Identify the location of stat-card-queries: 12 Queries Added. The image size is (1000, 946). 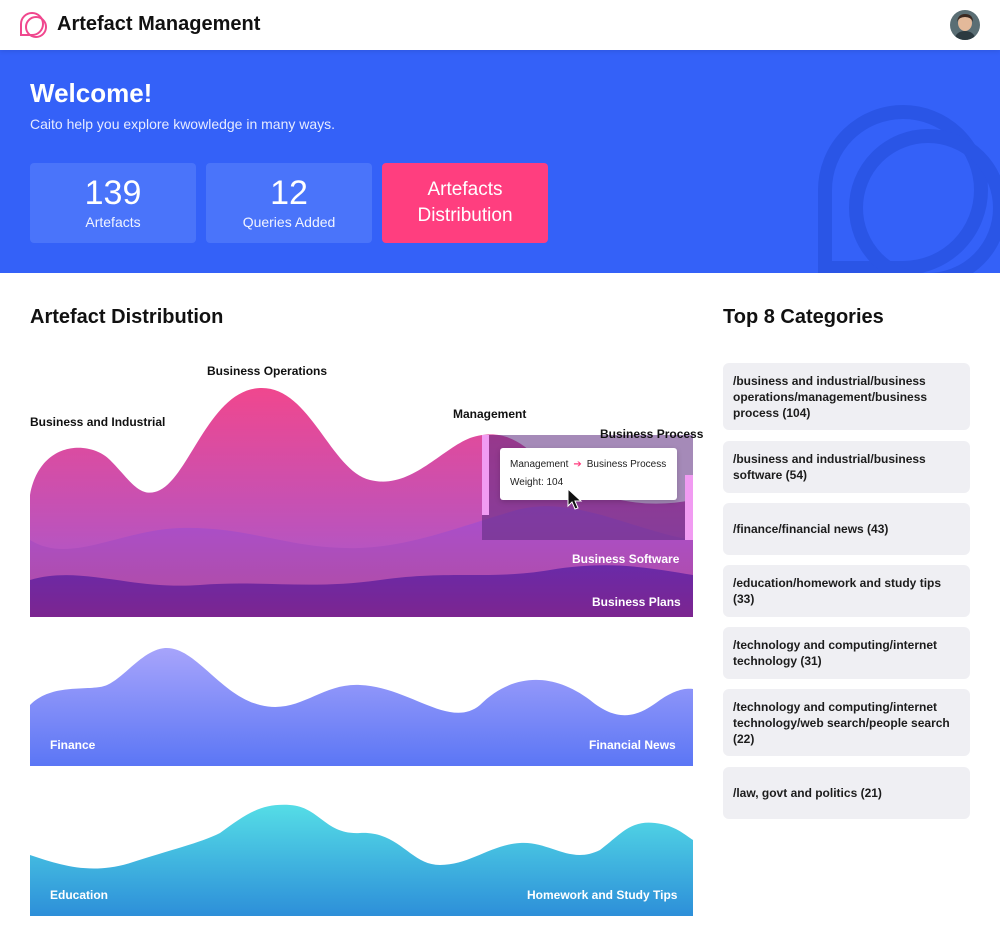
(289, 203).